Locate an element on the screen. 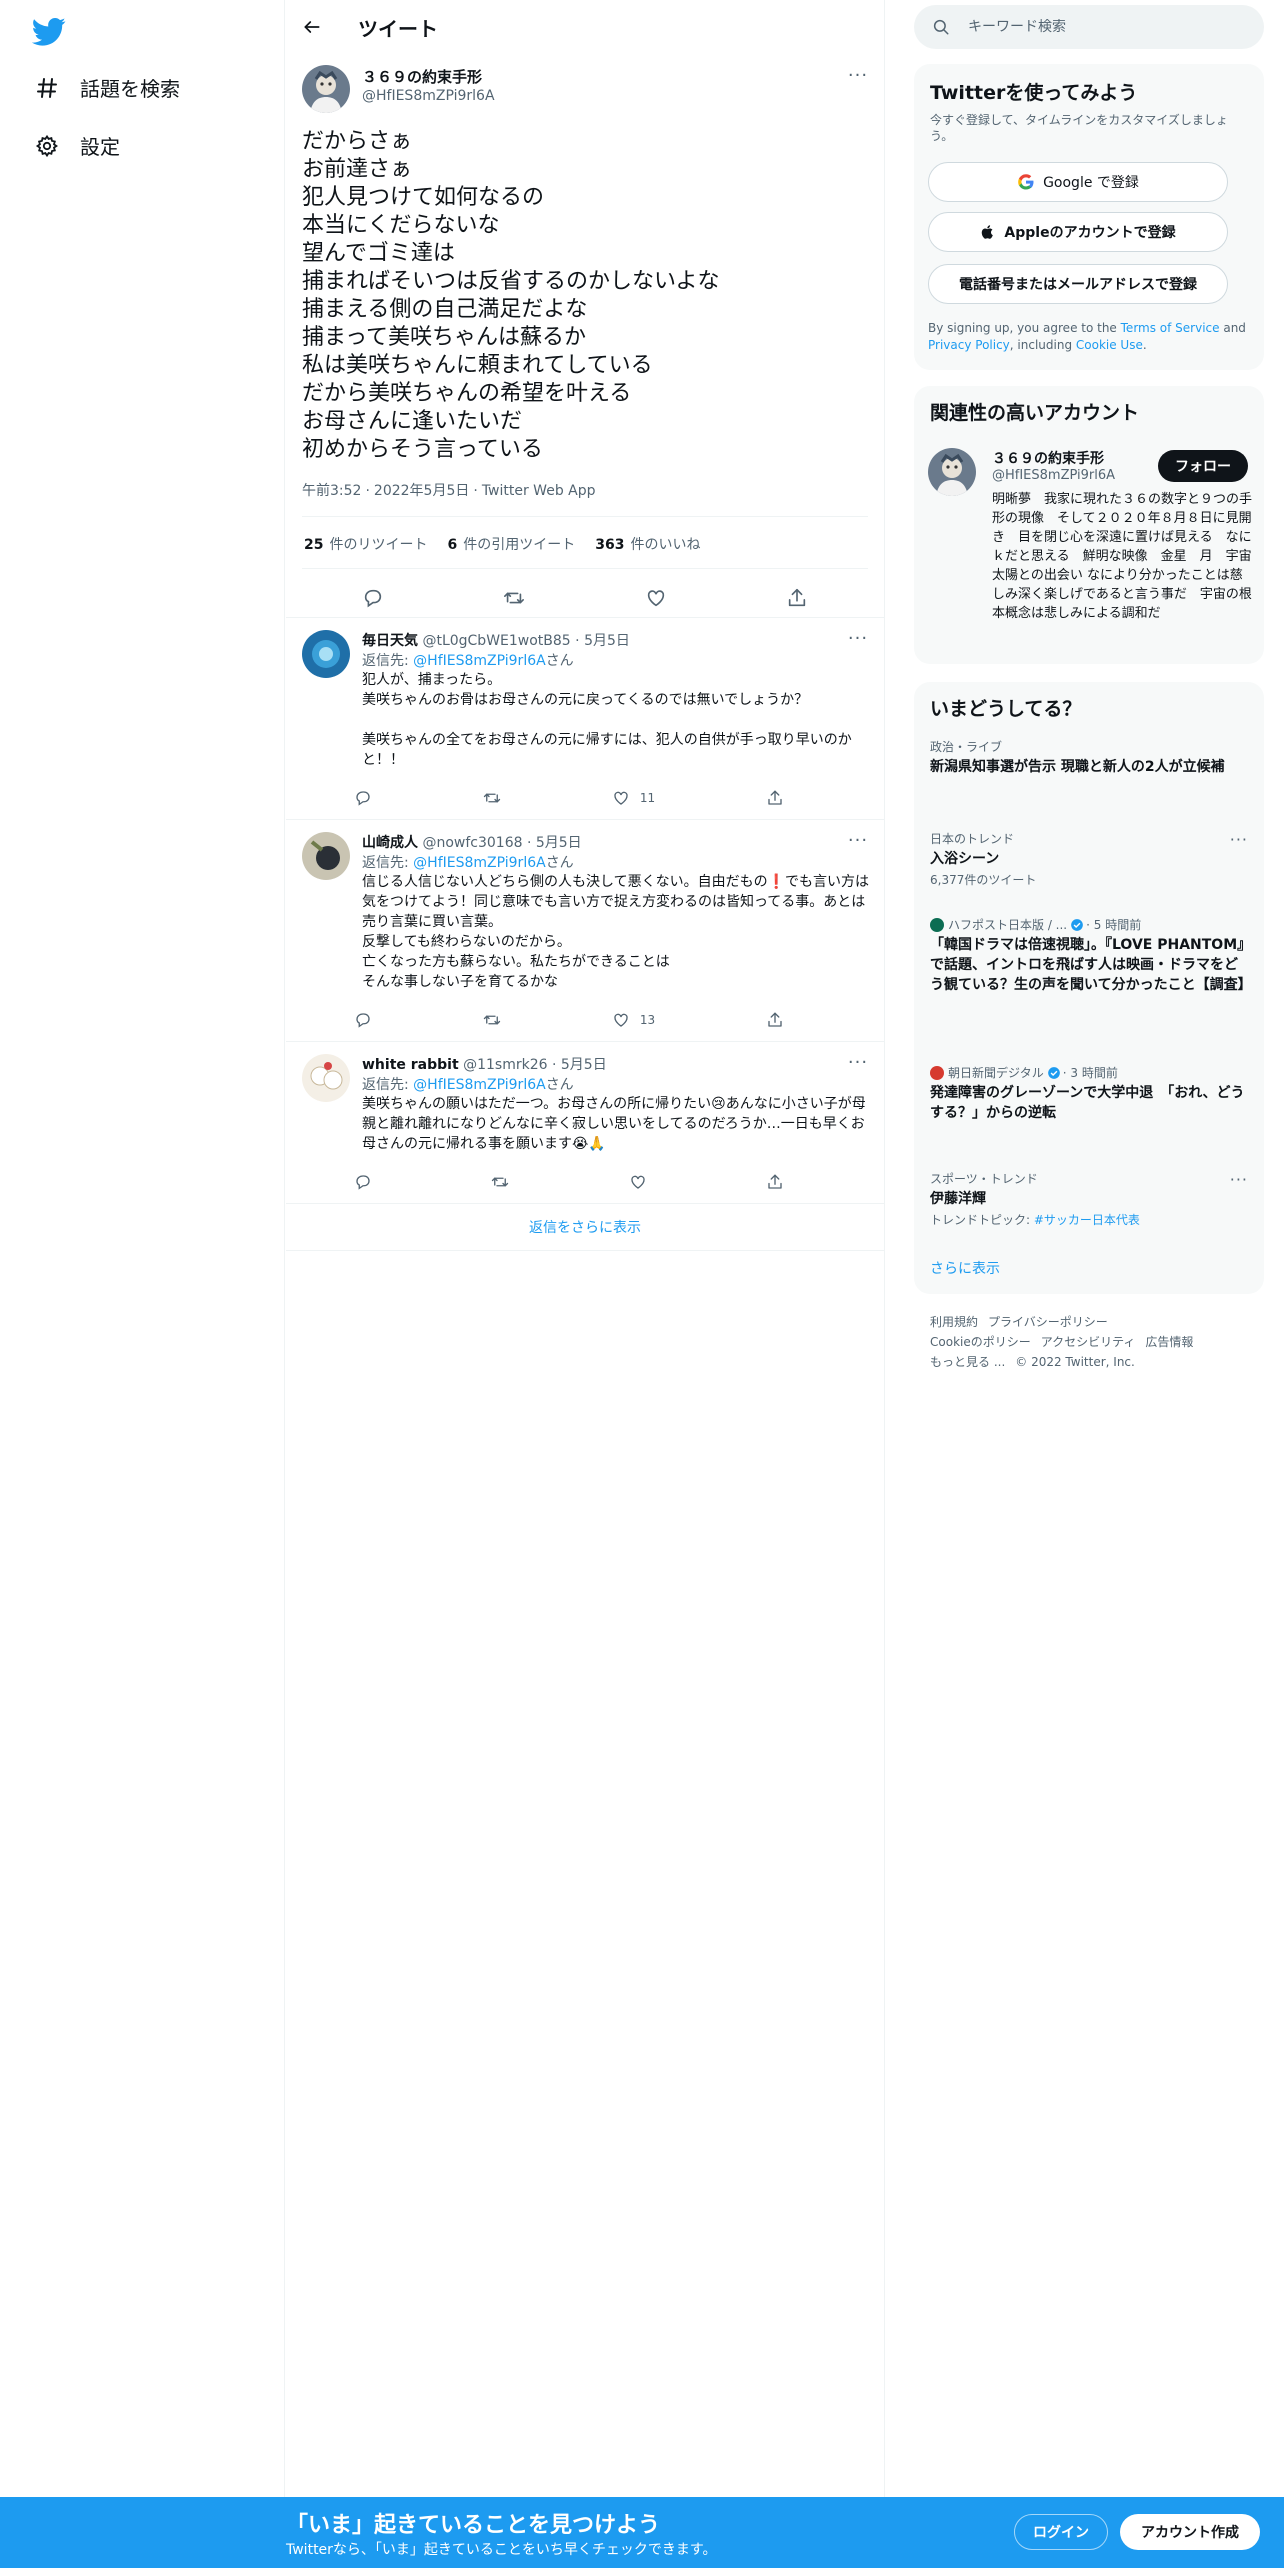 This screenshot has width=1284, height=2568. trend-topic: トレンドトピック: #サッカー日本代表 is located at coordinates (1089, 1219).